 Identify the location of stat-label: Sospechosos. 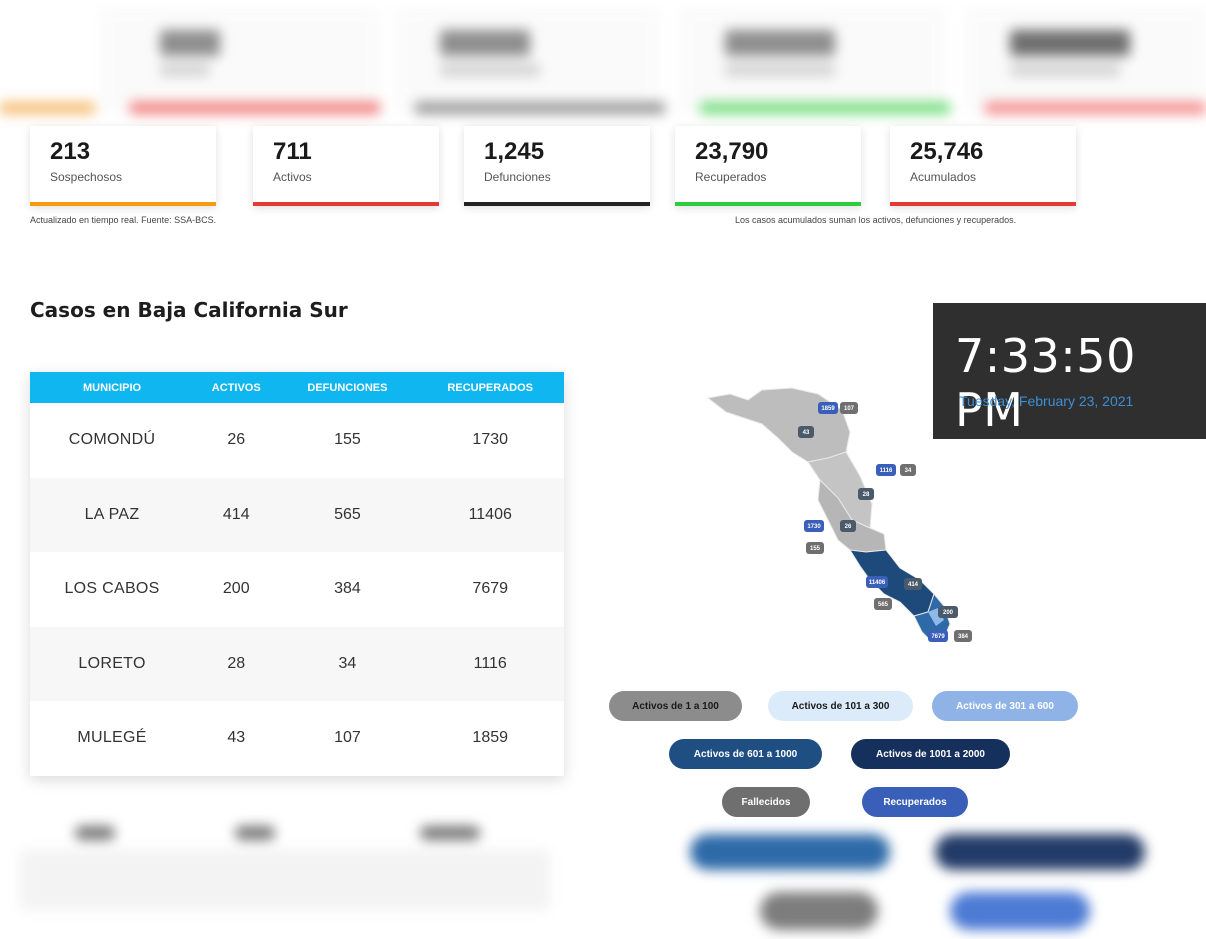
(86, 177).